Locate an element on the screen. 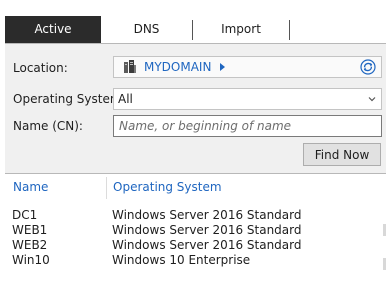 Image resolution: width=386 pixels, height=293 pixels. table-row: Win10 Windows 10 Enterprise is located at coordinates (195, 260).